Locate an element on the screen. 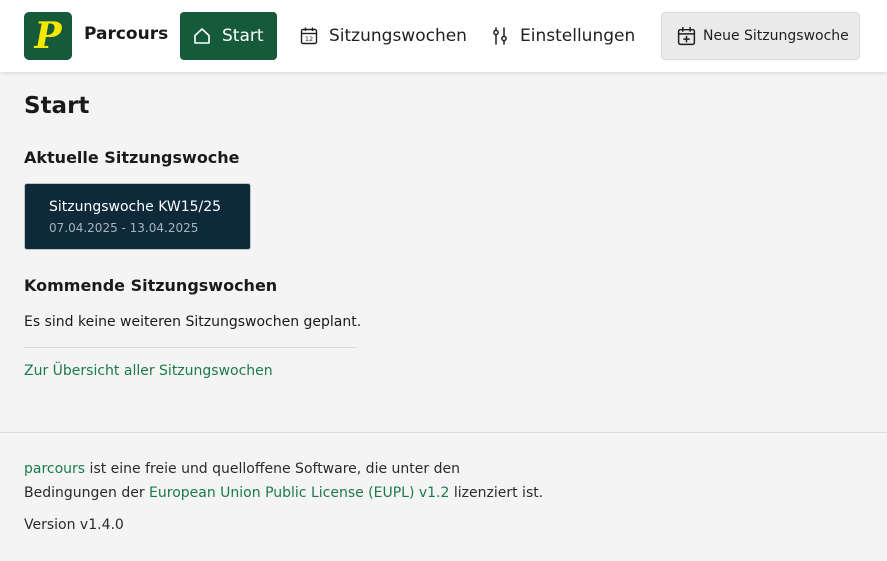 The image size is (887, 561). nav-start-button: Start is located at coordinates (228, 36).